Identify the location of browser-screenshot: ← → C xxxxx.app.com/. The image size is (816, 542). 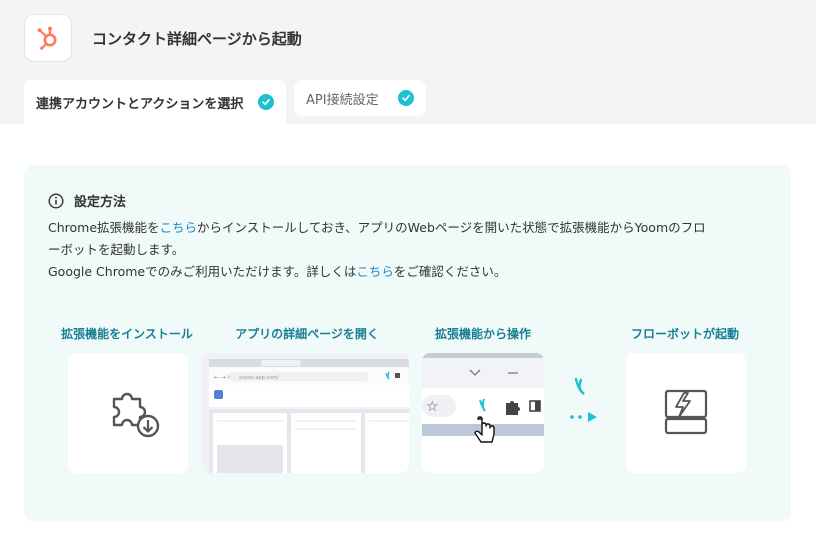
(309, 416).